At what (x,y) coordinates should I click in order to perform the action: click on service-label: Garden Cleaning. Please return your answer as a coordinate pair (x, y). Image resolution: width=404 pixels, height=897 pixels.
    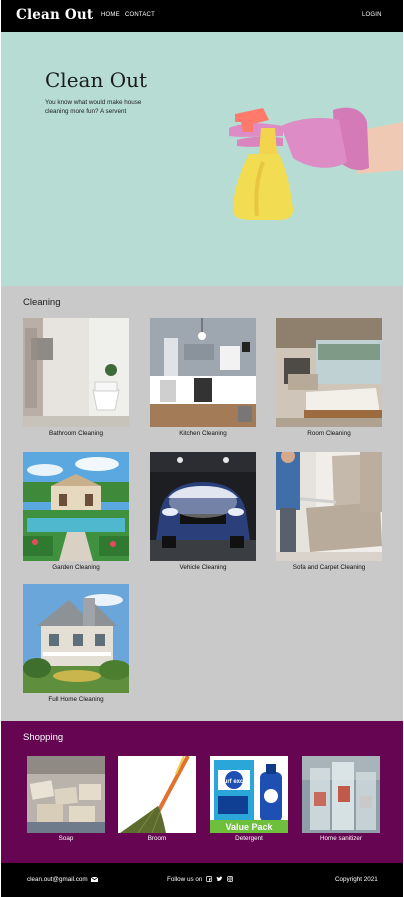
    Looking at the image, I should click on (76, 567).